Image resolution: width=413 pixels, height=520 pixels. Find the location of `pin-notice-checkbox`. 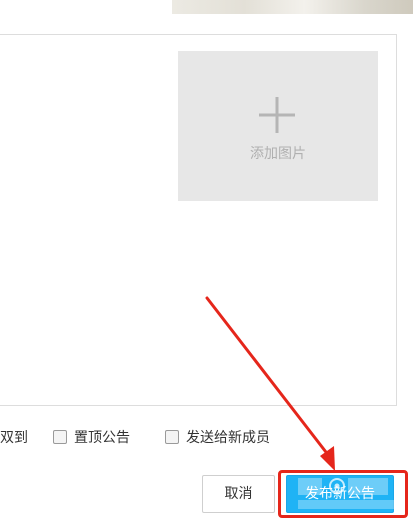

pin-notice-checkbox is located at coordinates (60, 437).